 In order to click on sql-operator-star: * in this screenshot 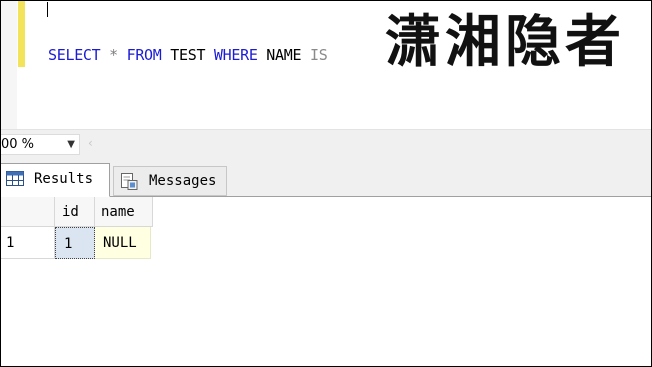, I will do `click(113, 55)`.